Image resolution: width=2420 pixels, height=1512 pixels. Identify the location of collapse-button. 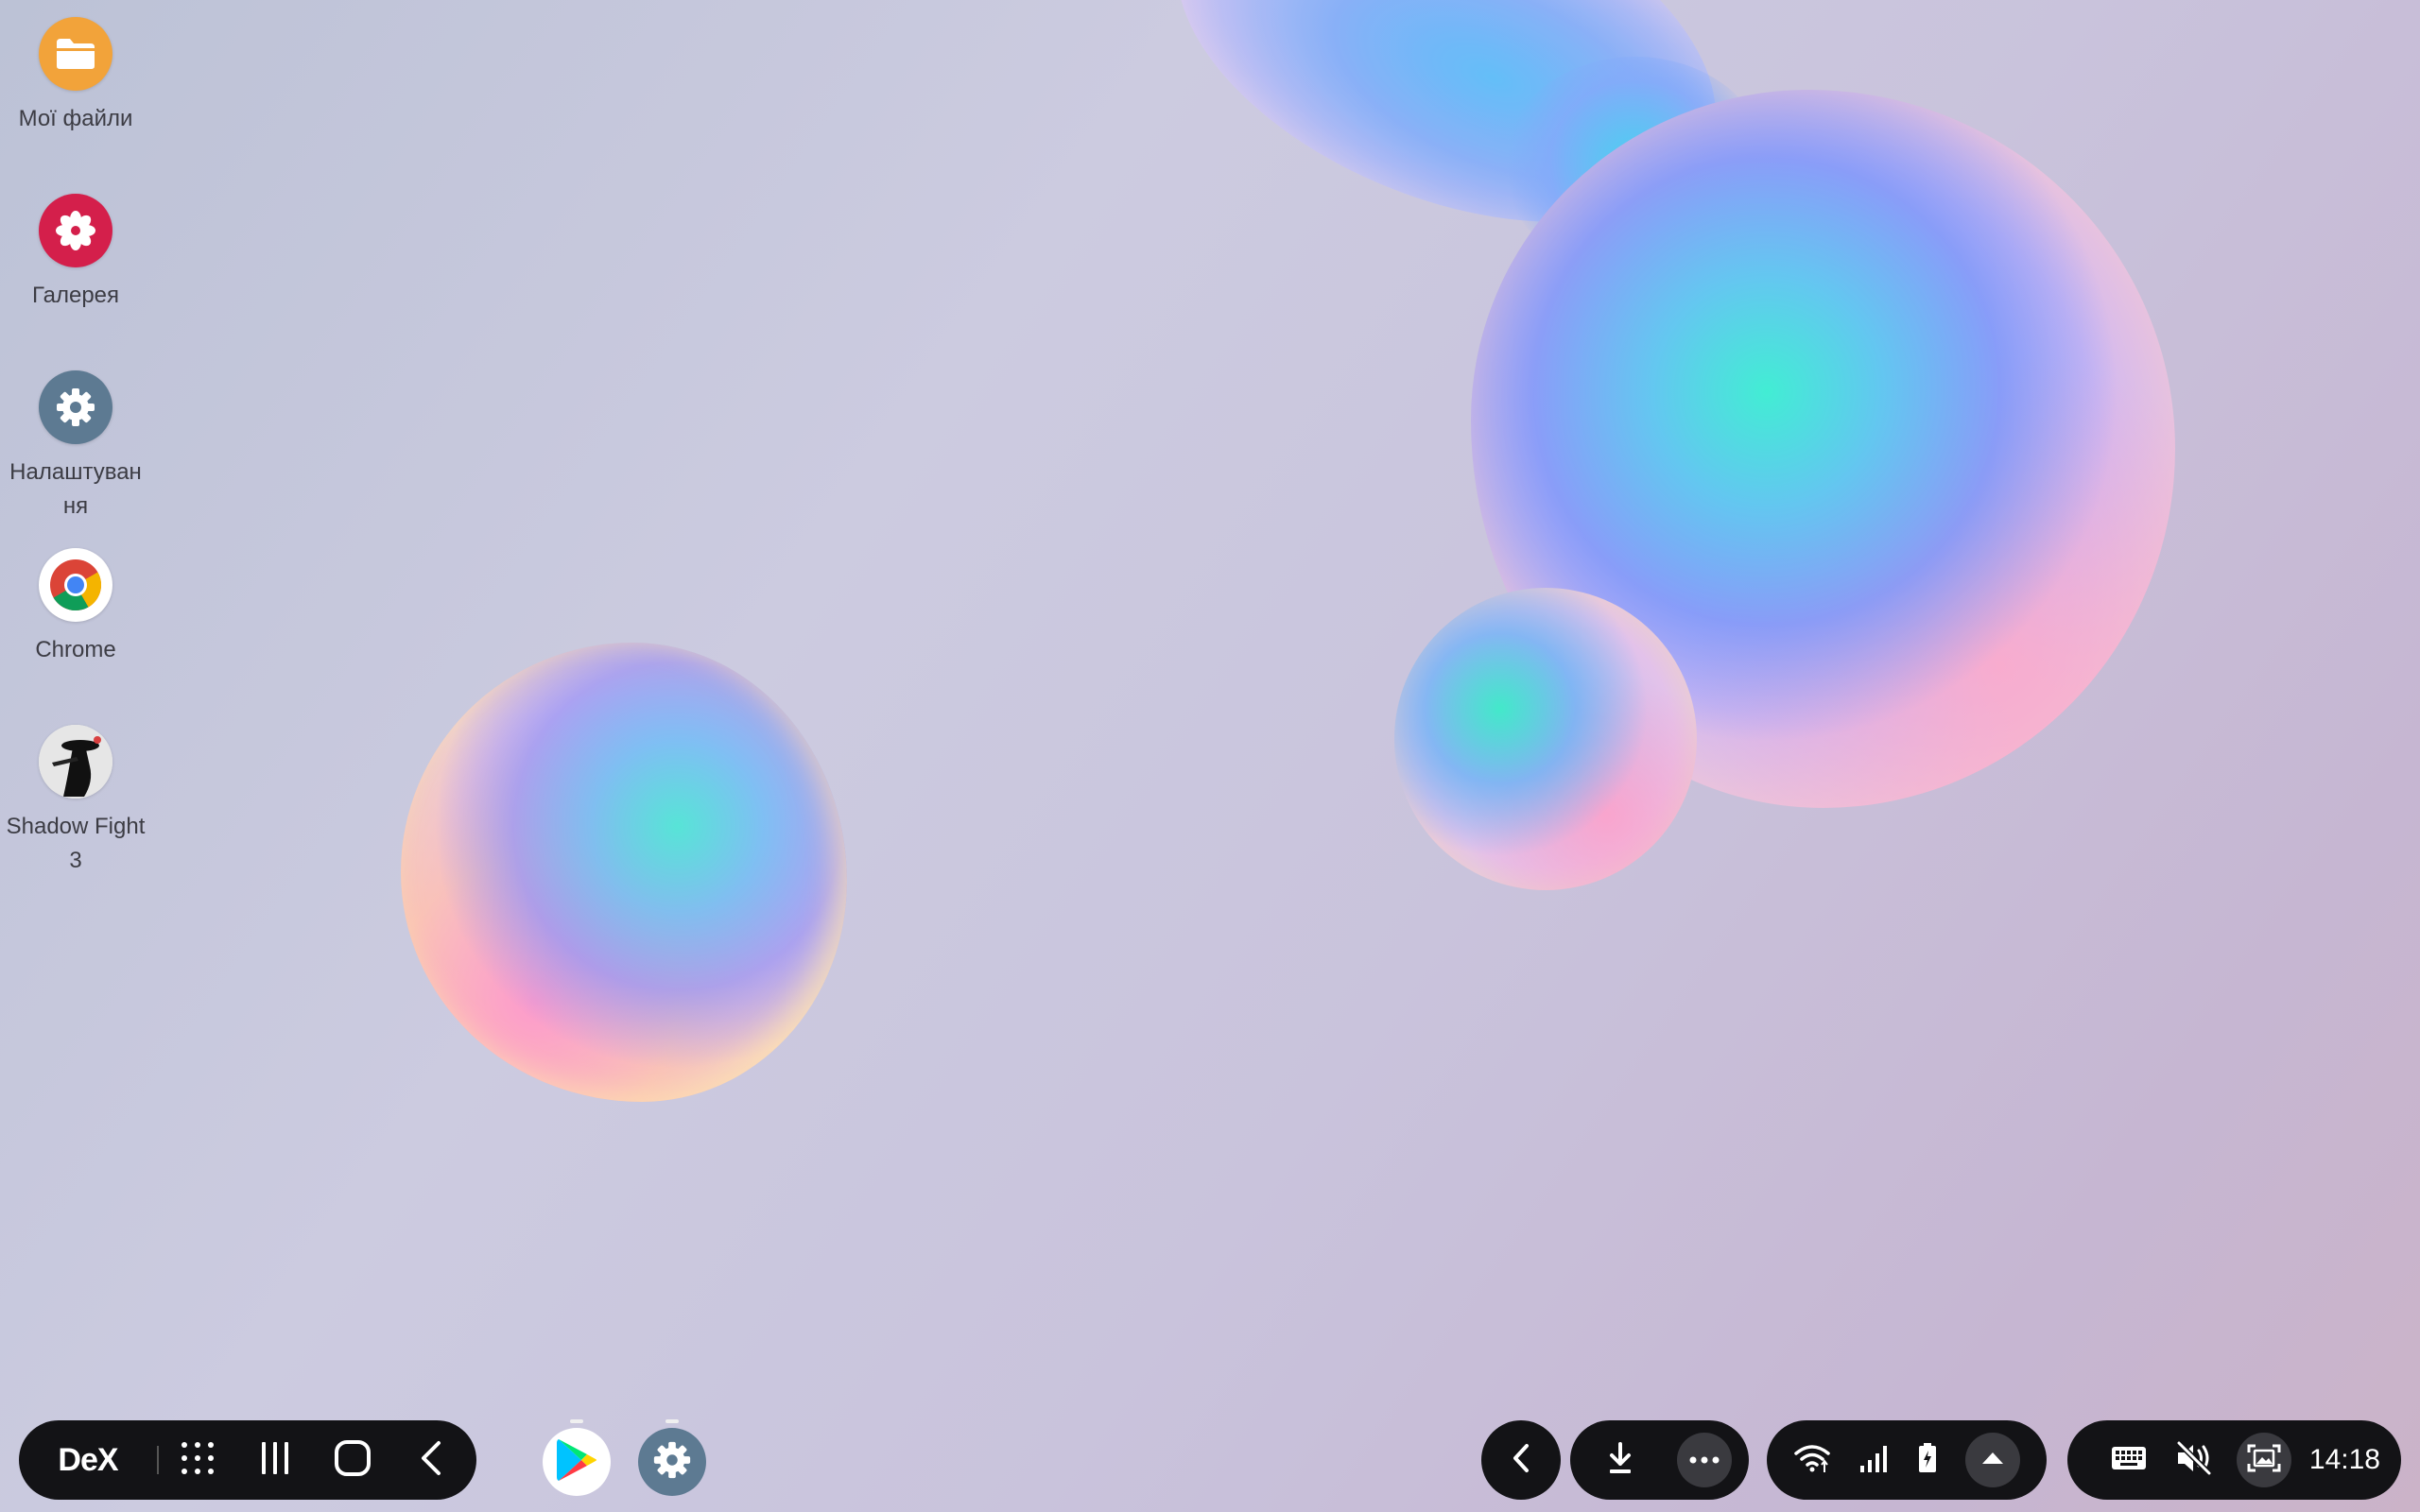
(1521, 1460).